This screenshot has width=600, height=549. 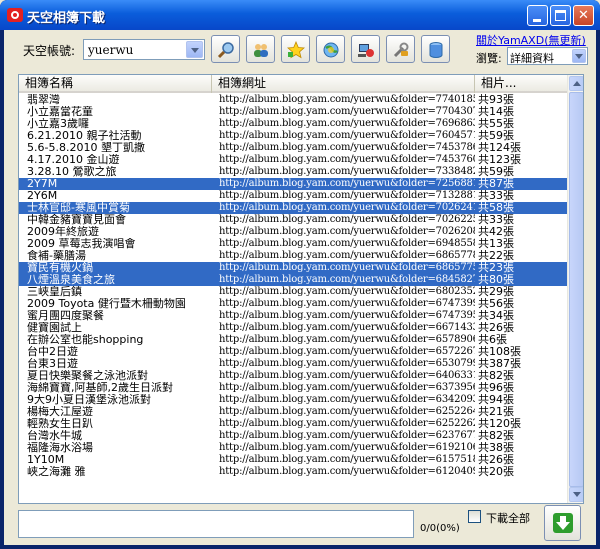 What do you see at coordinates (547, 56) in the screenshot?
I see `view-mode-select: 詳細資料` at bounding box center [547, 56].